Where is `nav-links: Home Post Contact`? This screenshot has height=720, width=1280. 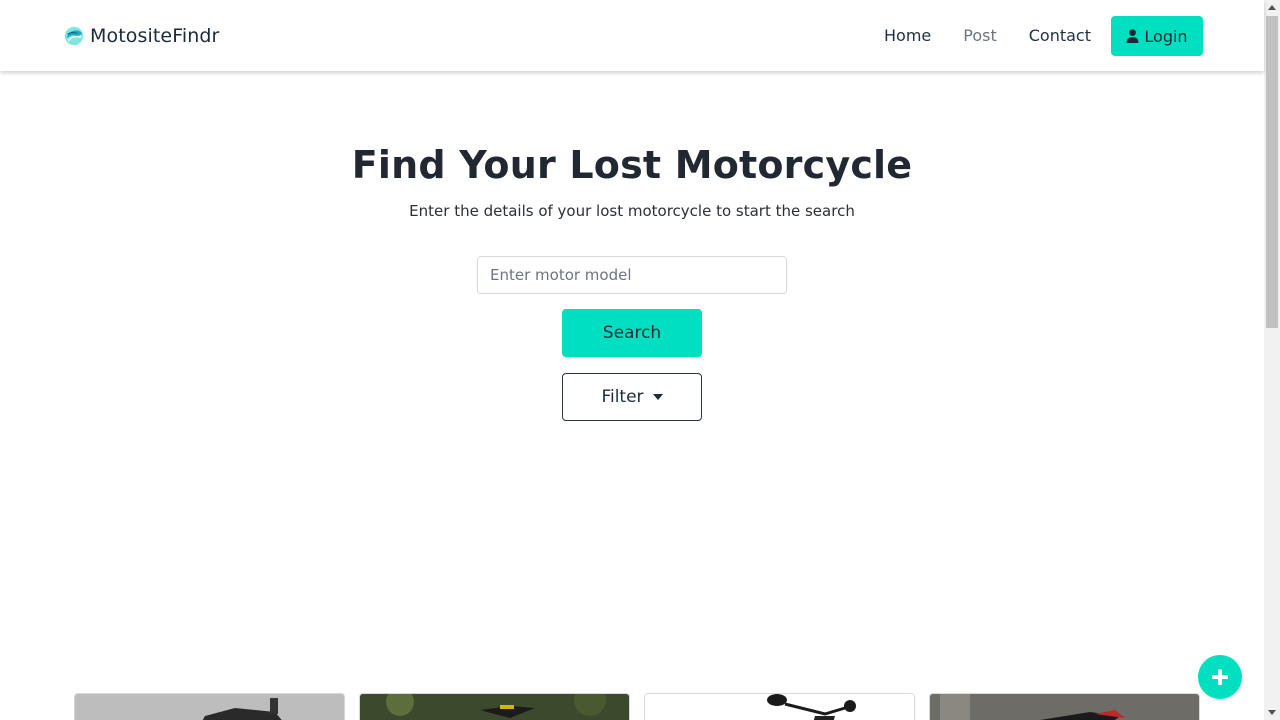 nav-links: Home Post Contact is located at coordinates (987, 36).